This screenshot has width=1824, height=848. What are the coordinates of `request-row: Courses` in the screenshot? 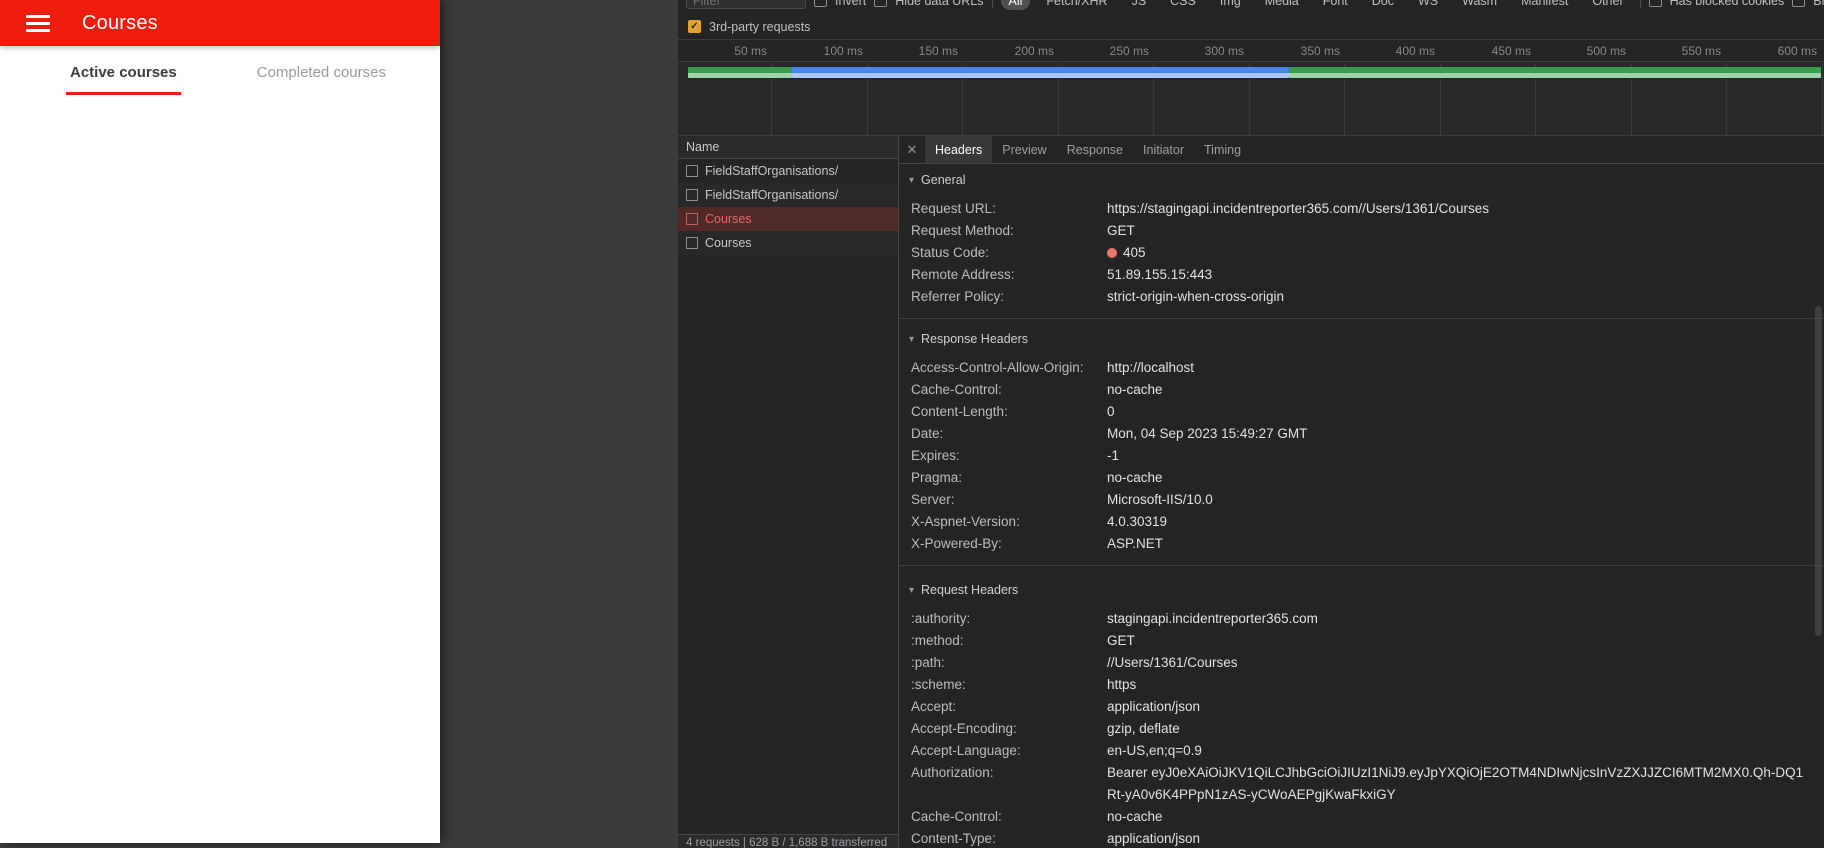 It's located at (788, 243).